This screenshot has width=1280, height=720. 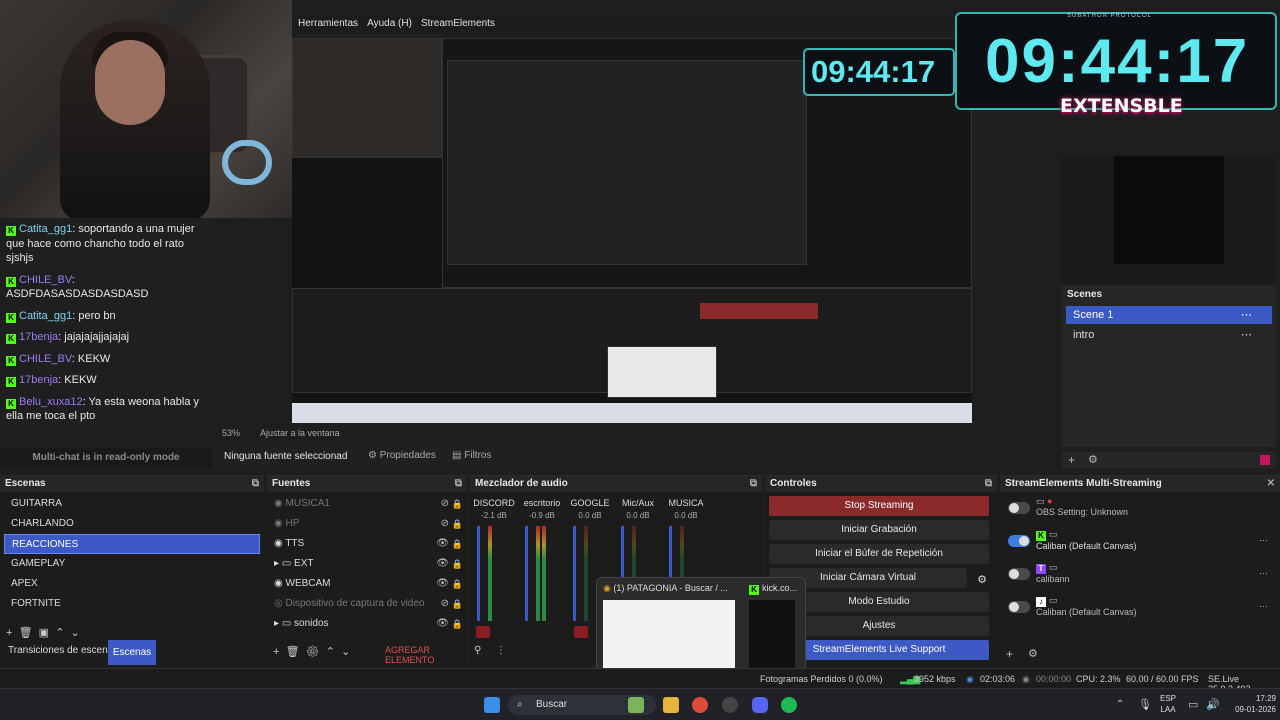 I want to click on popup-thumbnail-chrome, so click(x=669, y=636).